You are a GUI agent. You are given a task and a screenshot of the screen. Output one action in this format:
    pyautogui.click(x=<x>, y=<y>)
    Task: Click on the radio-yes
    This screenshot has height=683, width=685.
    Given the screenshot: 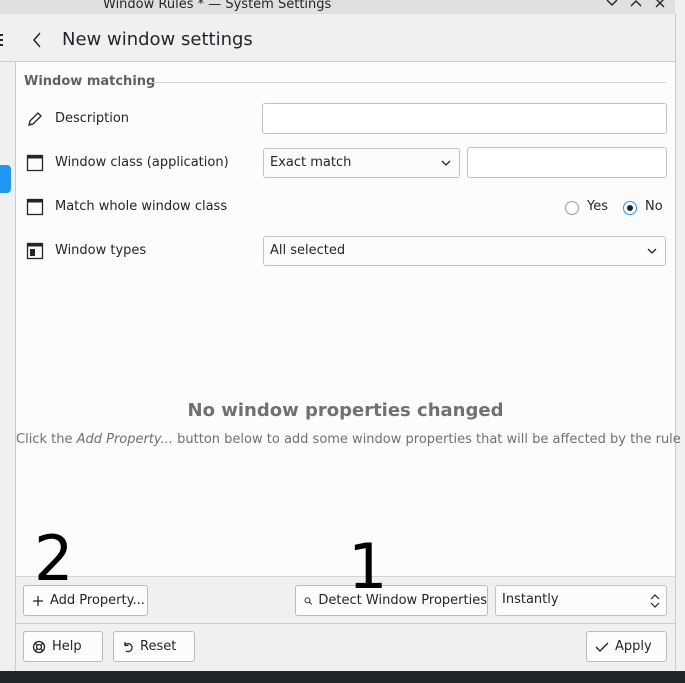 What is the action you would take?
    pyautogui.click(x=572, y=208)
    